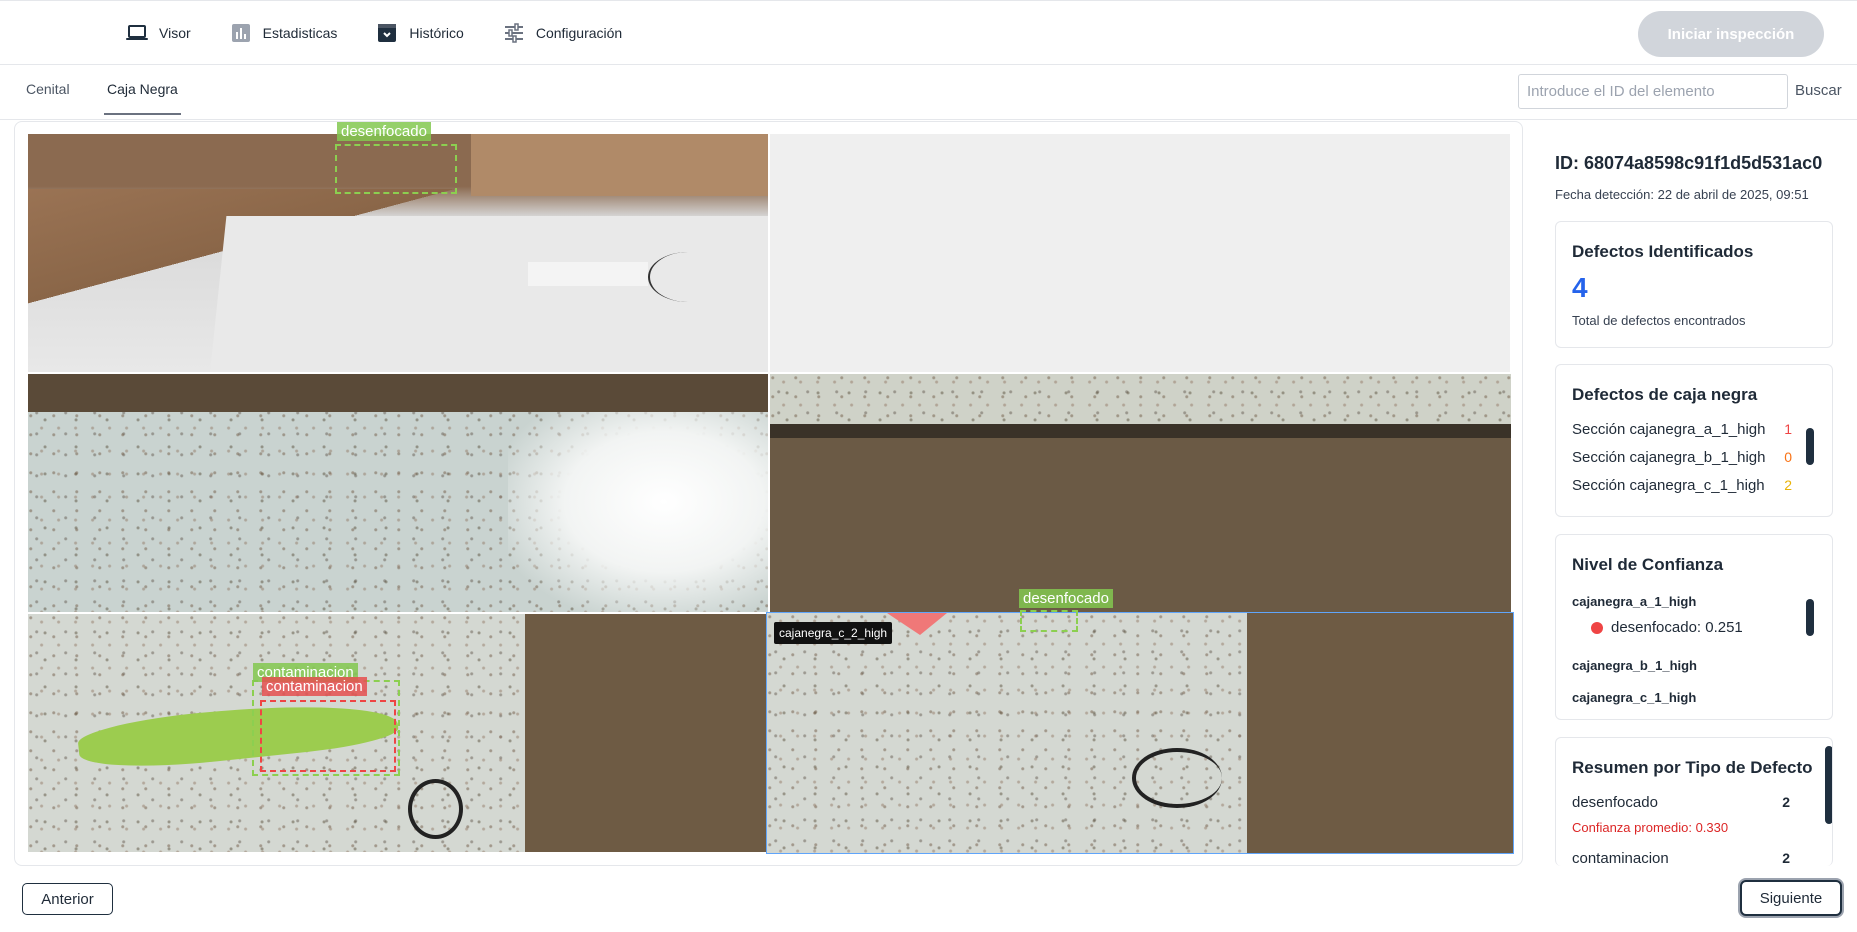 The height and width of the screenshot is (932, 1857). I want to click on nav-item-historico: Histórico, so click(419, 33).